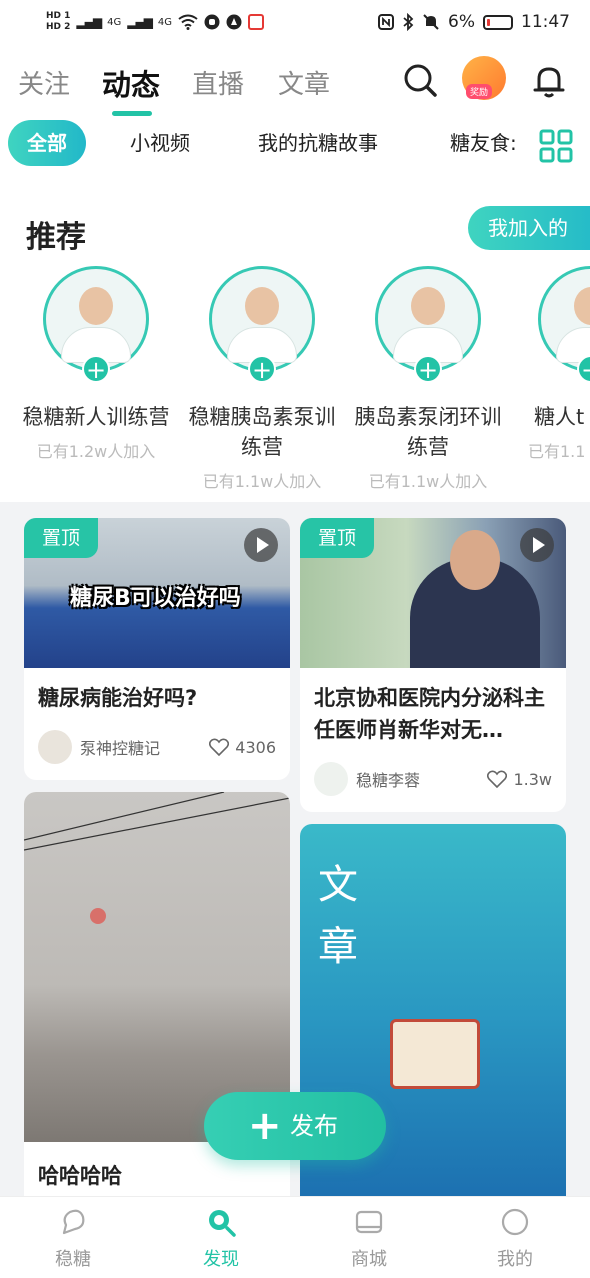  I want to click on like-count: 1.3w, so click(532, 779).